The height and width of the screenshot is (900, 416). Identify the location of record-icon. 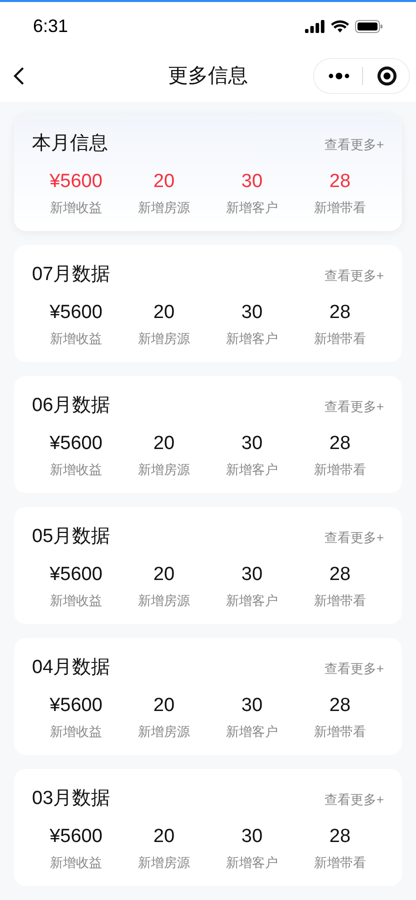
(387, 76).